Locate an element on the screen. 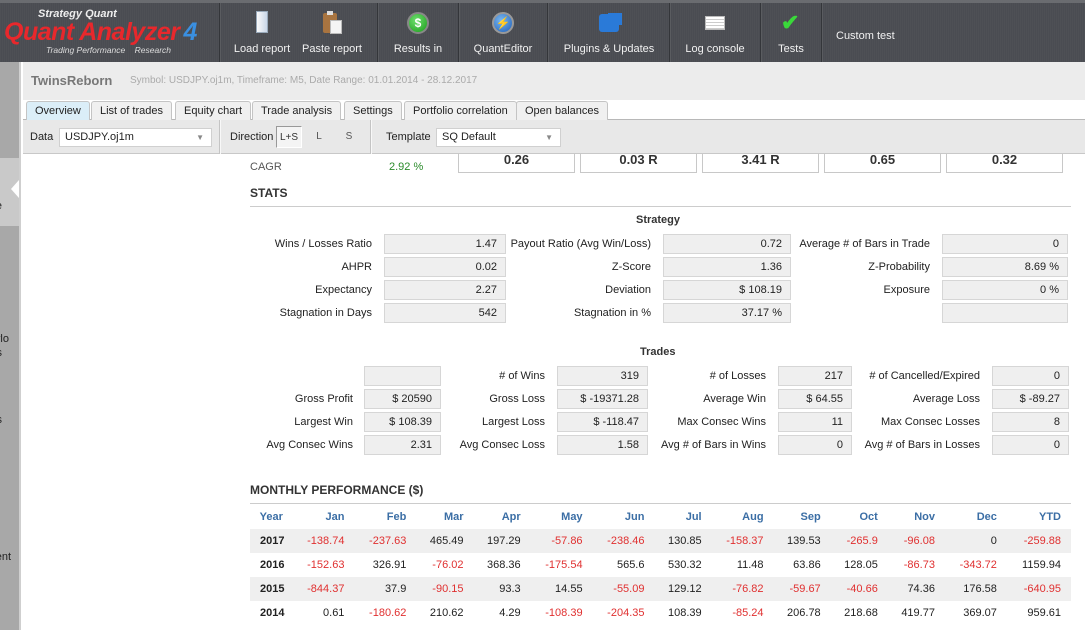 The width and height of the screenshot is (1085, 630). tab-list-of-trades: List of trades is located at coordinates (131, 110).